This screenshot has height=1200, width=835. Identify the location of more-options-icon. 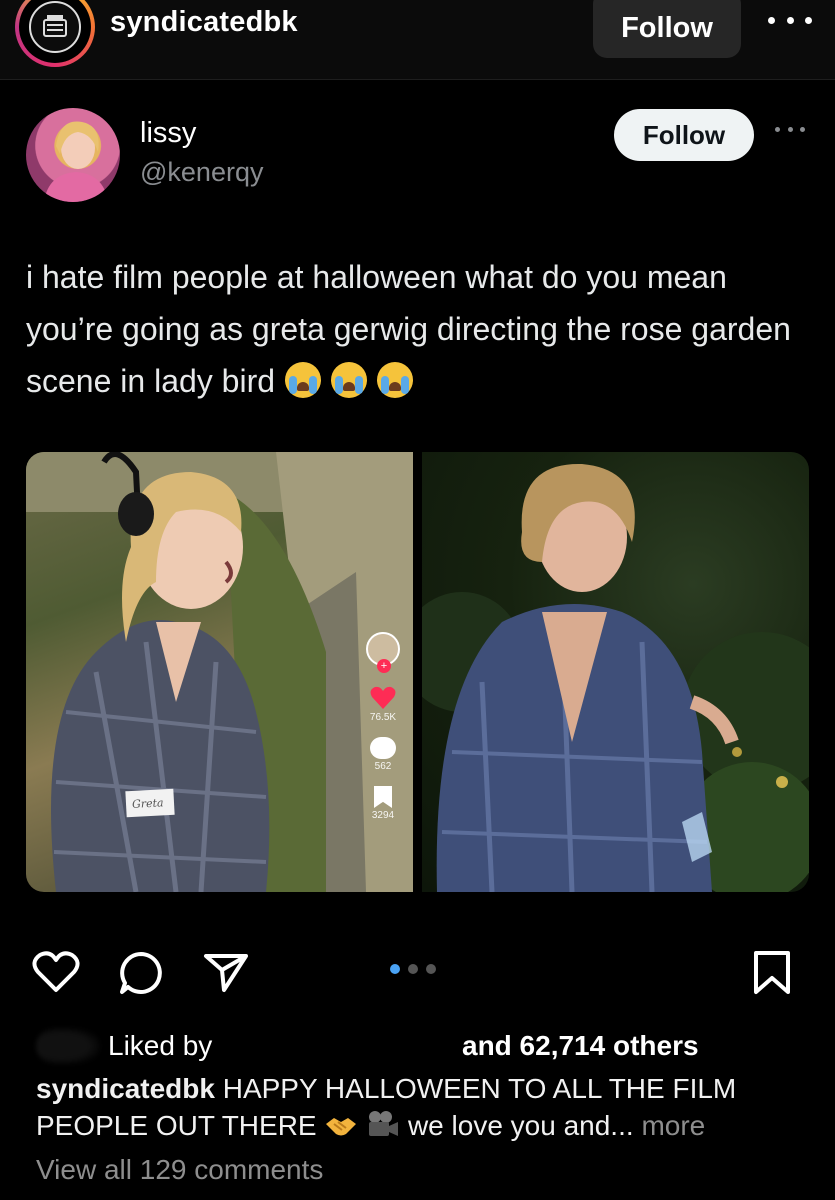
(790, 20).